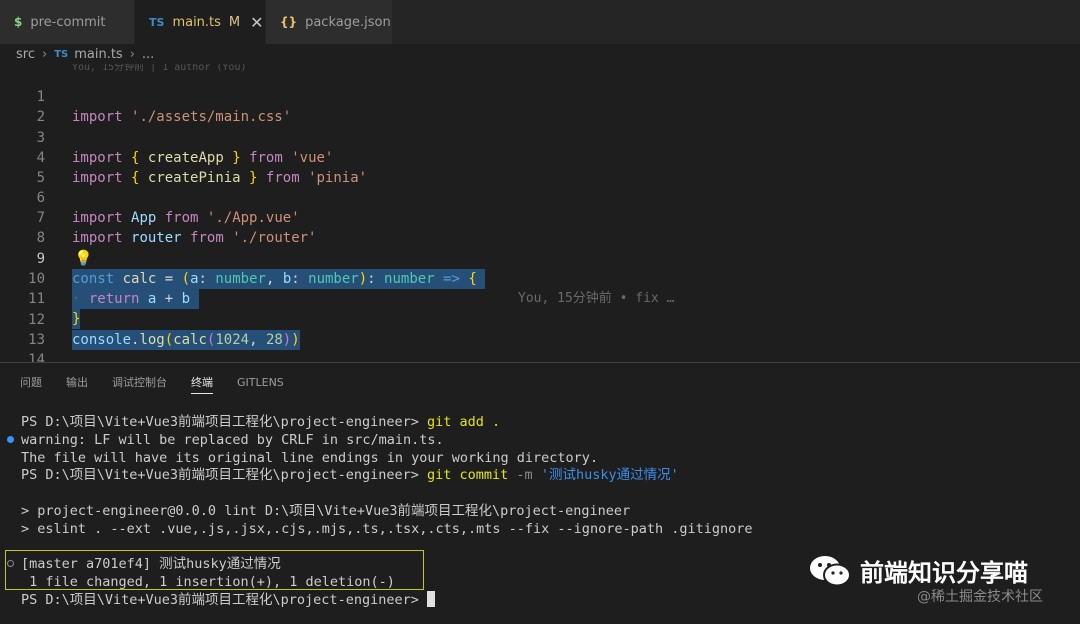  I want to click on watermark: 前端知识分享喵, so click(918, 570).